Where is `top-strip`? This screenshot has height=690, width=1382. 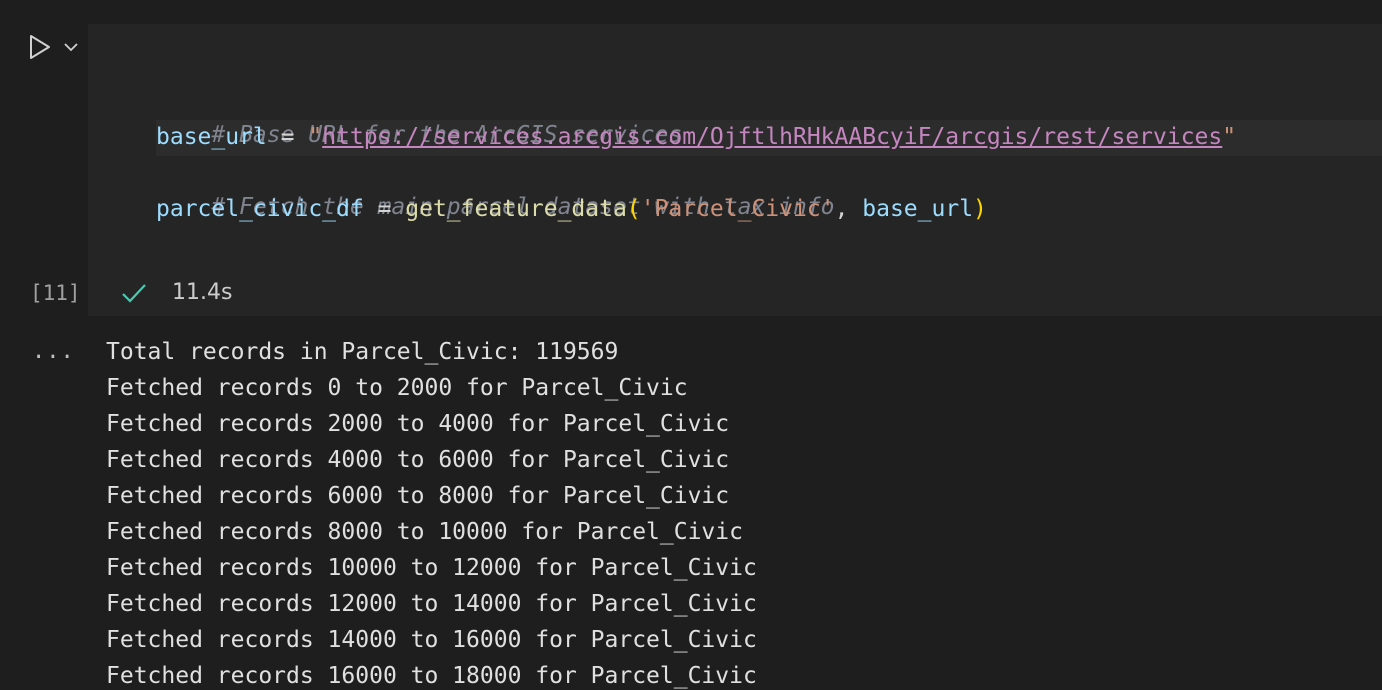 top-strip is located at coordinates (691, 12).